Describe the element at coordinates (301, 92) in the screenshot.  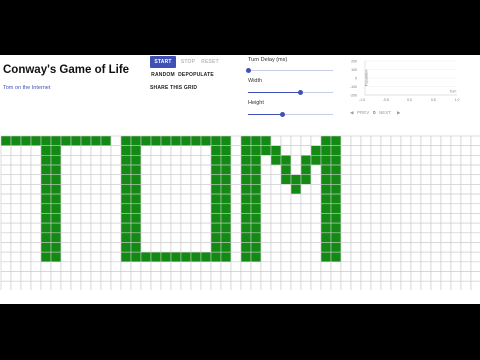
I see `width-thumb` at that location.